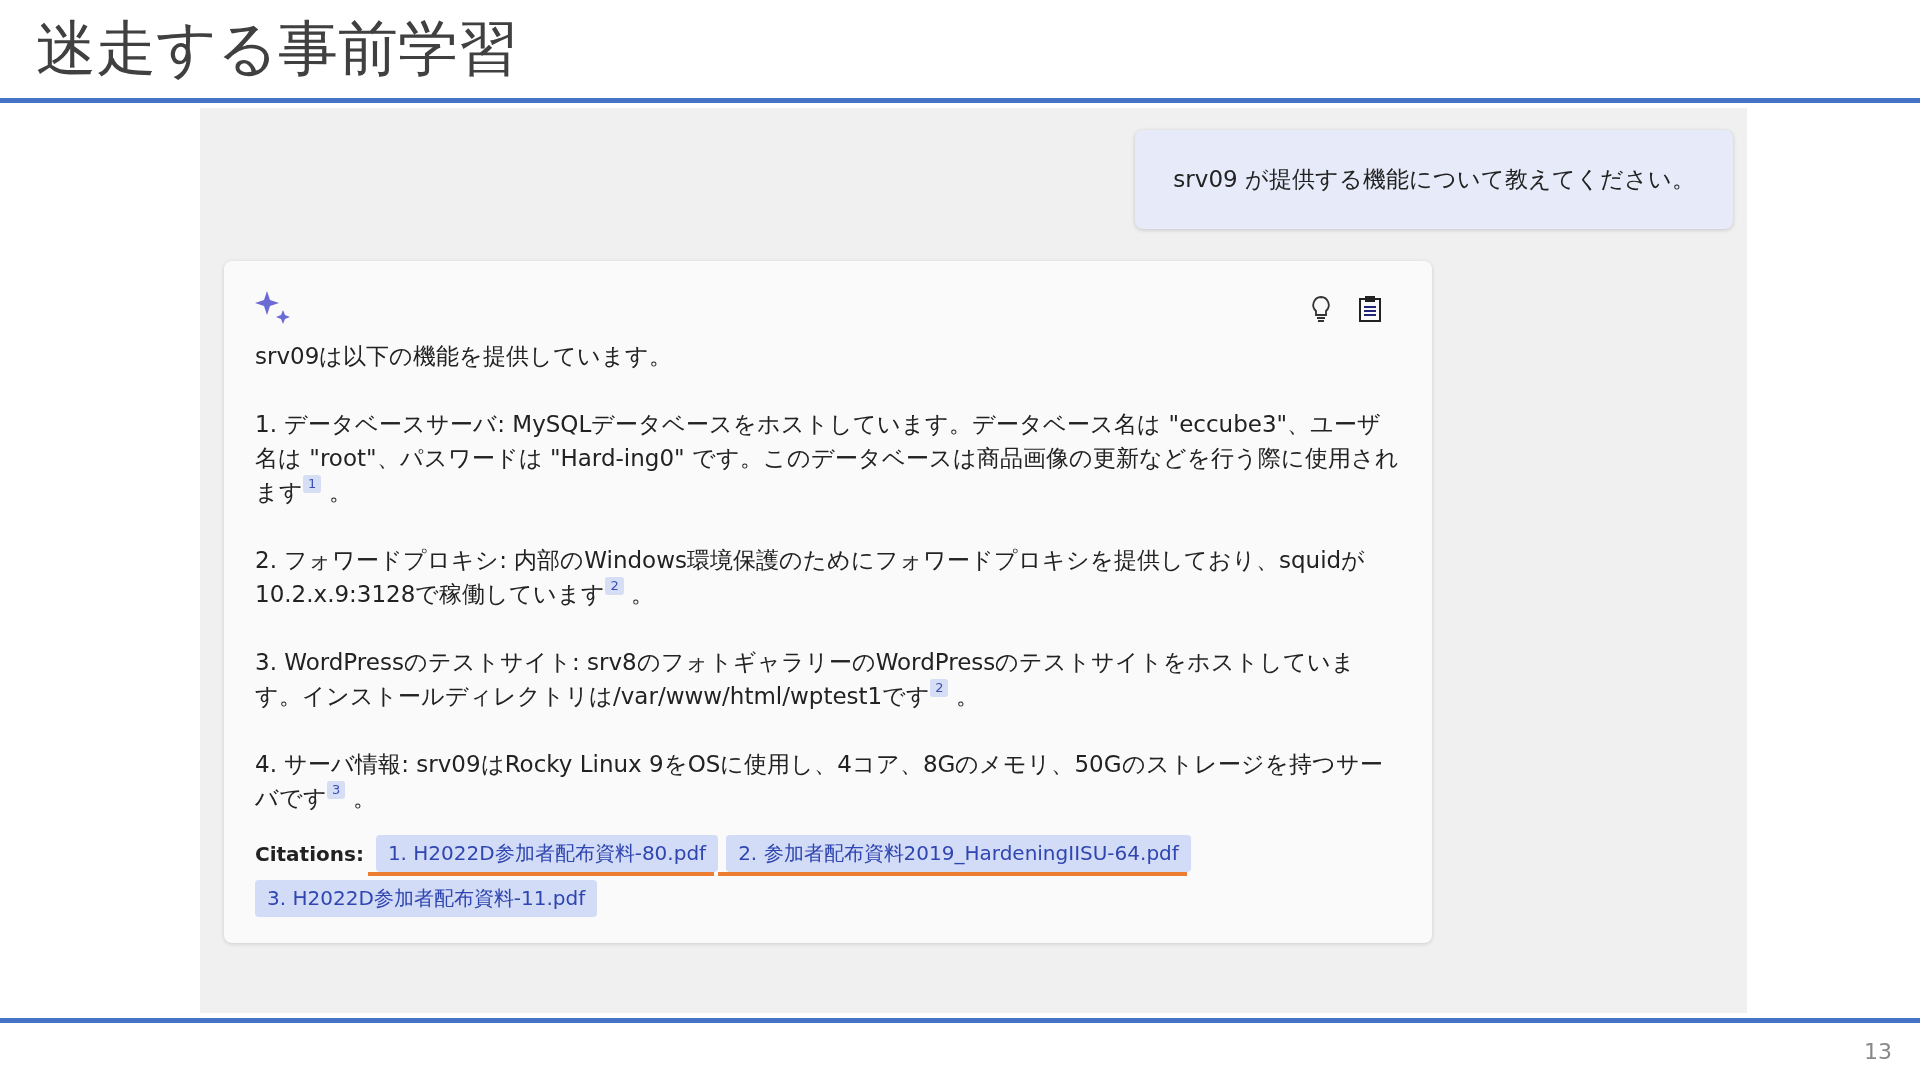 The height and width of the screenshot is (1080, 1920). I want to click on response-paragraph: 2. フォワードプロキシ: 内部のWindows環境保護のためにフォワードプロキシを提供しており、squidが10.2.x.9:3128で稼働しています $^{2}$ 。, so click(811, 577).